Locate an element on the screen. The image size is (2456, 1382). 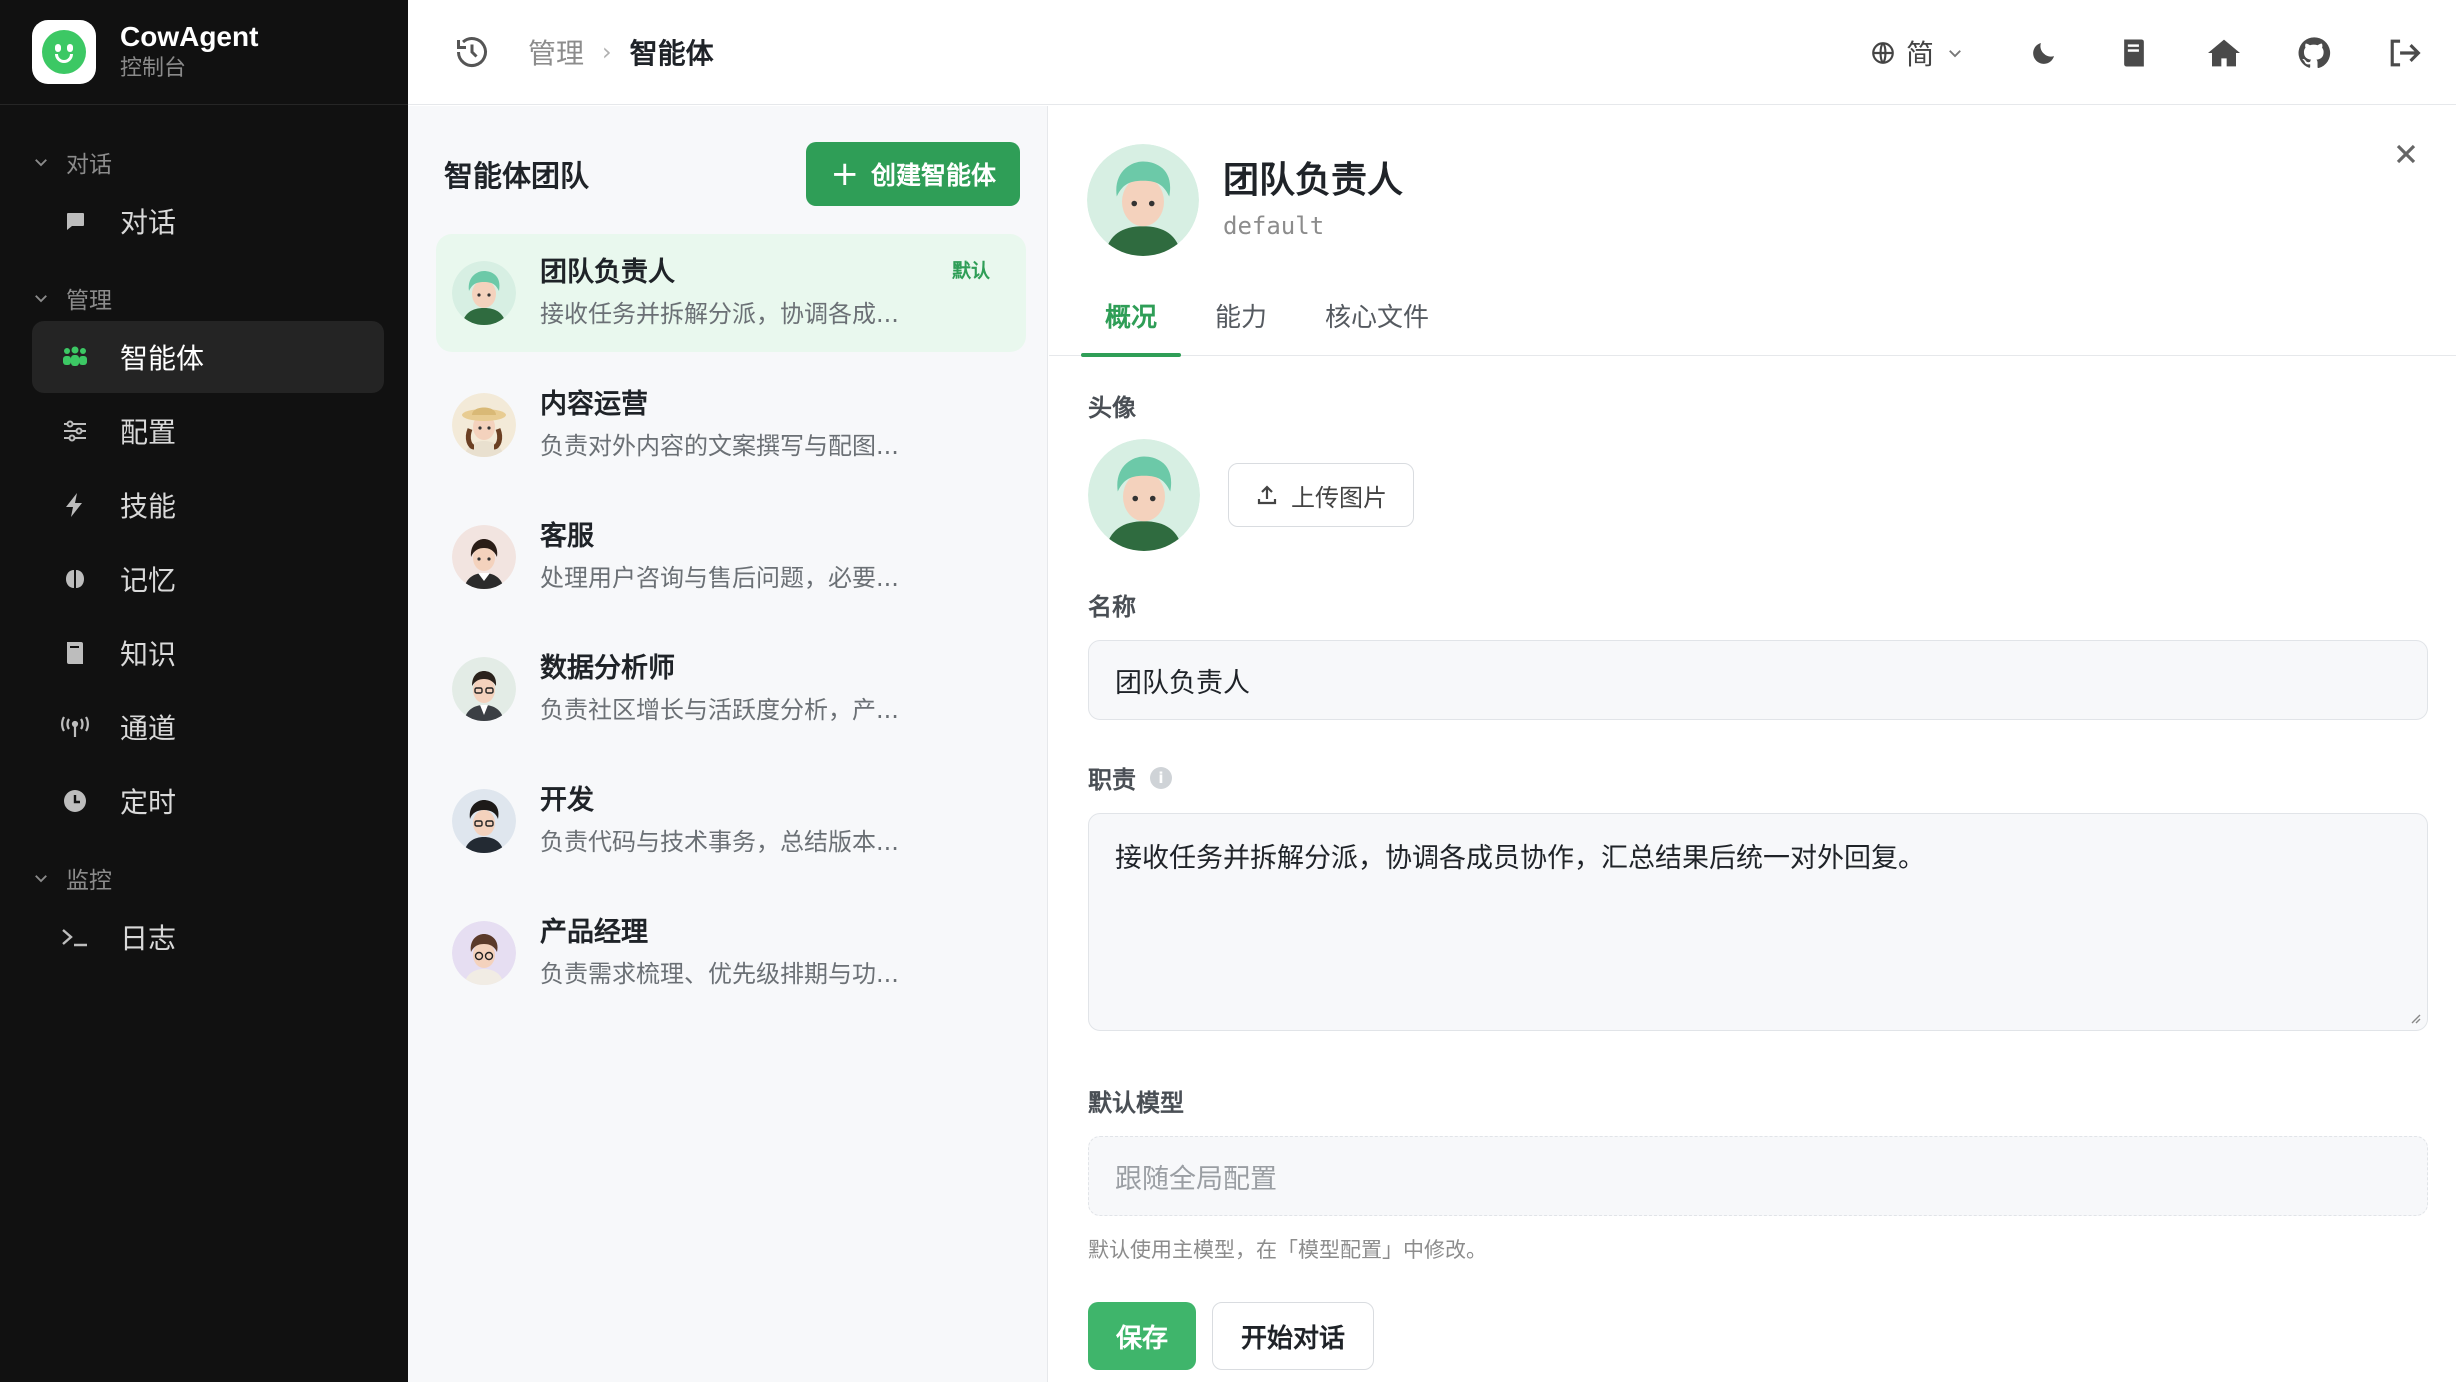
action-buttons: 保存 开始对话 is located at coordinates (1758, 1336).